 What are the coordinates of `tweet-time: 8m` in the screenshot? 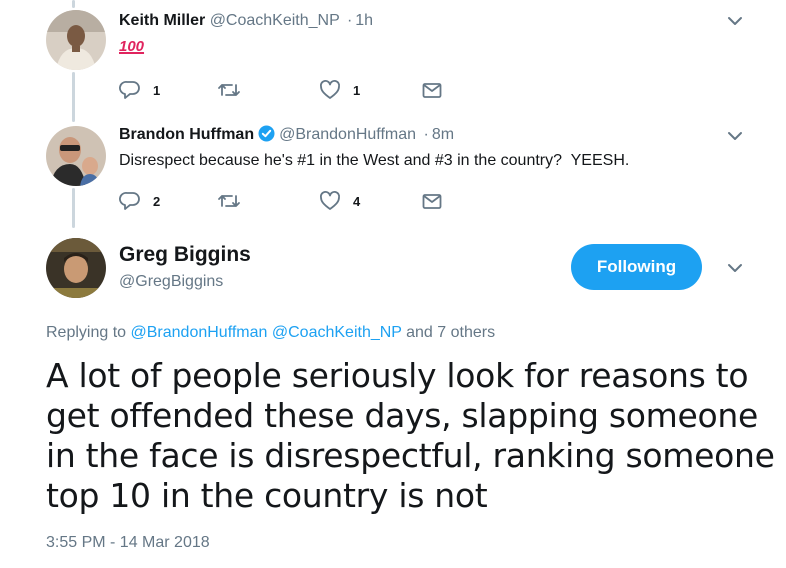 It's located at (443, 134).